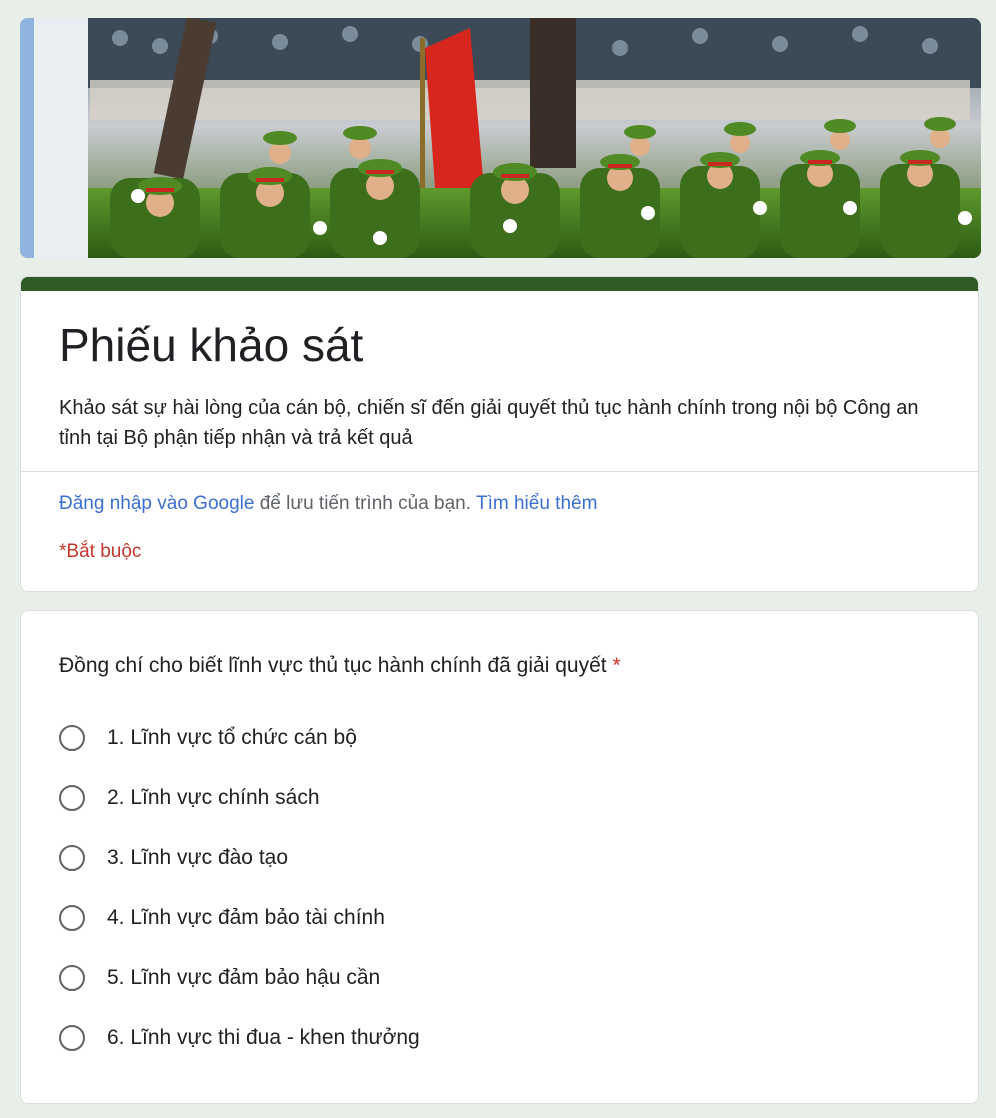 The width and height of the screenshot is (996, 1118). Describe the element at coordinates (365, 503) in the screenshot. I see `signin-text: để lưu tiến trình của bạn.` at that location.